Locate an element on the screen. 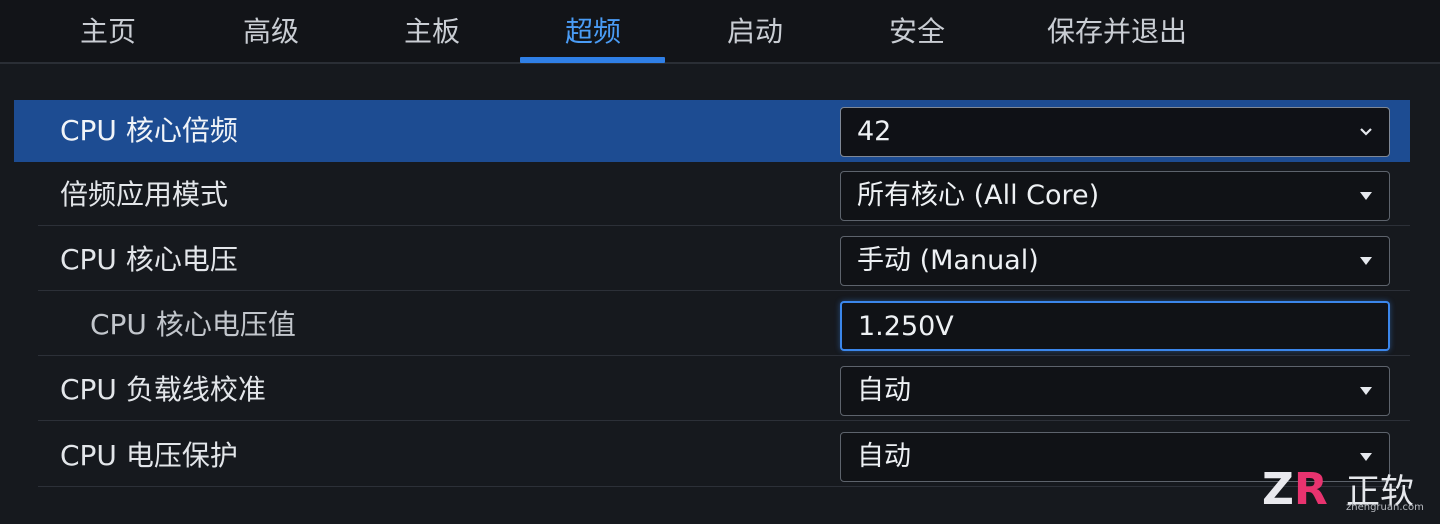 Image resolution: width=1440 pixels, height=524 pixels. input-value: 1.250V is located at coordinates (906, 326).